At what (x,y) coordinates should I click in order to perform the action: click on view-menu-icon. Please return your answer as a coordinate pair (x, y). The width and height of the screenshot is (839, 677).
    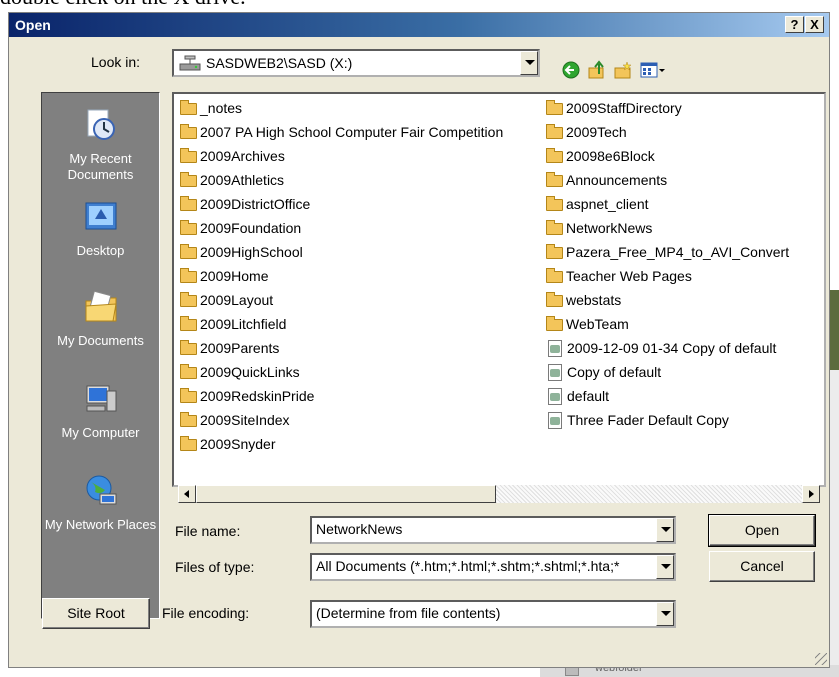
    Looking at the image, I should click on (653, 70).